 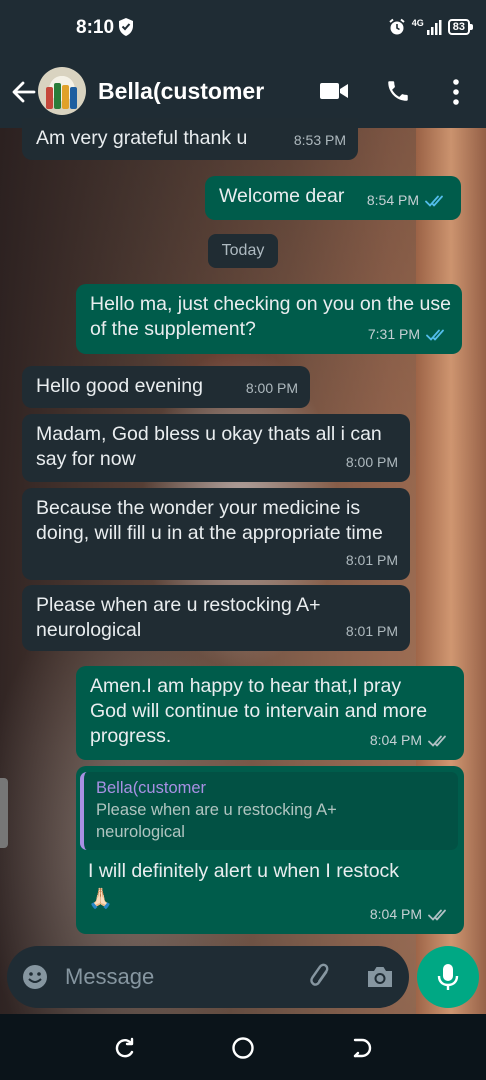 What do you see at coordinates (380, 977) in the screenshot?
I see `camera-icon` at bounding box center [380, 977].